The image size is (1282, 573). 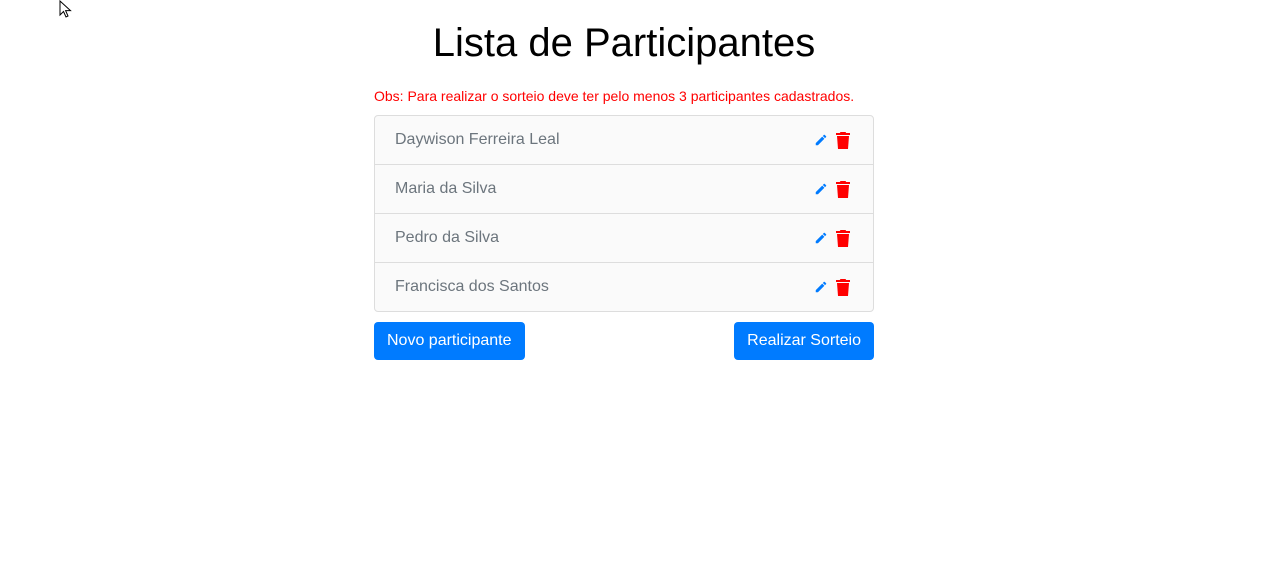 I want to click on participant-name: Daywison Ferreira Leal, so click(x=477, y=139).